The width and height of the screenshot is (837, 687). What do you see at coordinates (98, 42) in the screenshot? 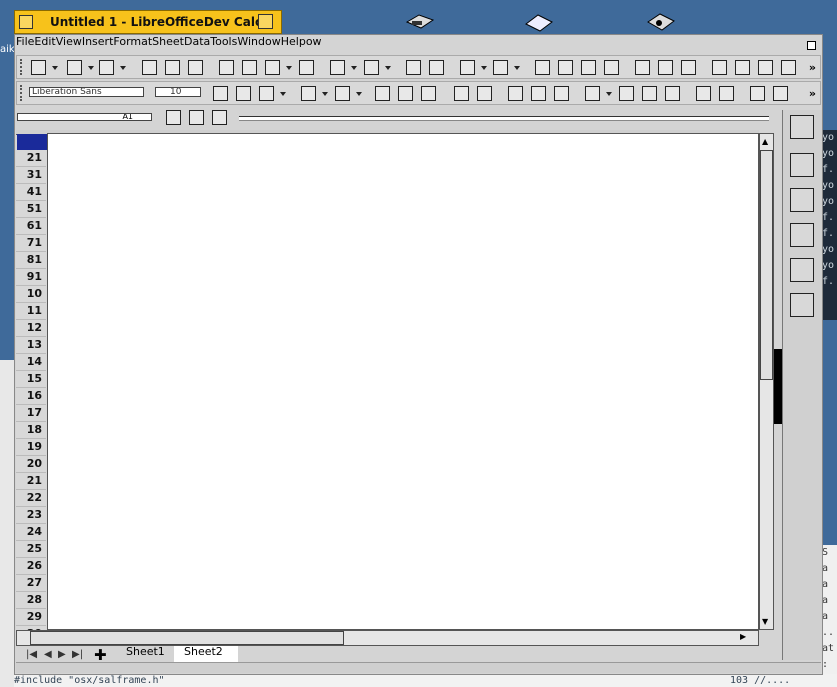
I see `menu-item: Insert` at bounding box center [98, 42].